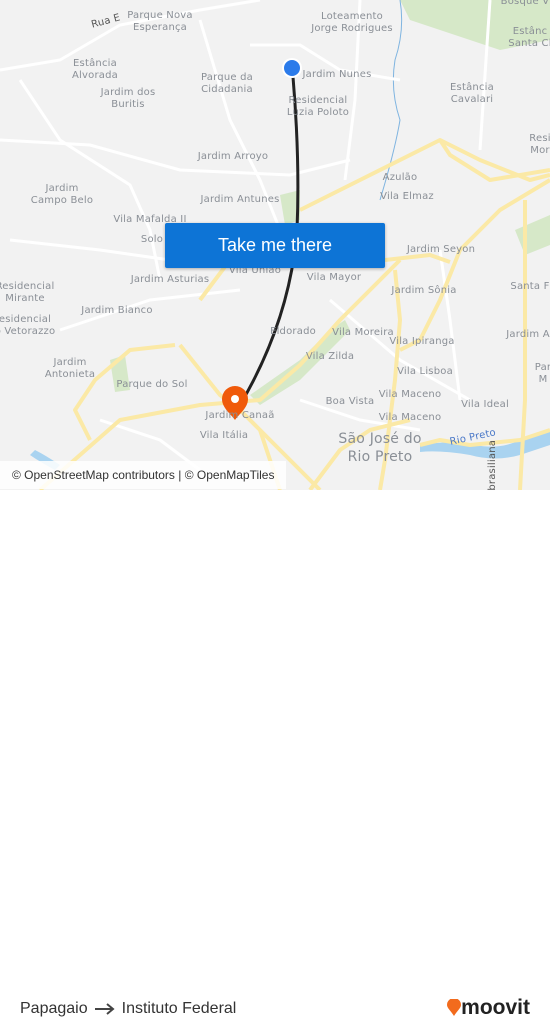  What do you see at coordinates (330, 356) in the screenshot?
I see `map-label: Vila Zilda` at bounding box center [330, 356].